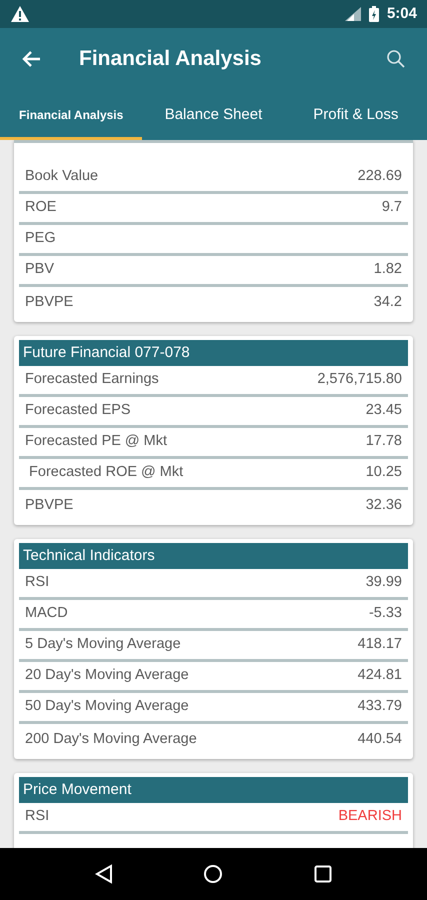  Describe the element at coordinates (31, 59) in the screenshot. I see `back-arrow-icon` at that location.